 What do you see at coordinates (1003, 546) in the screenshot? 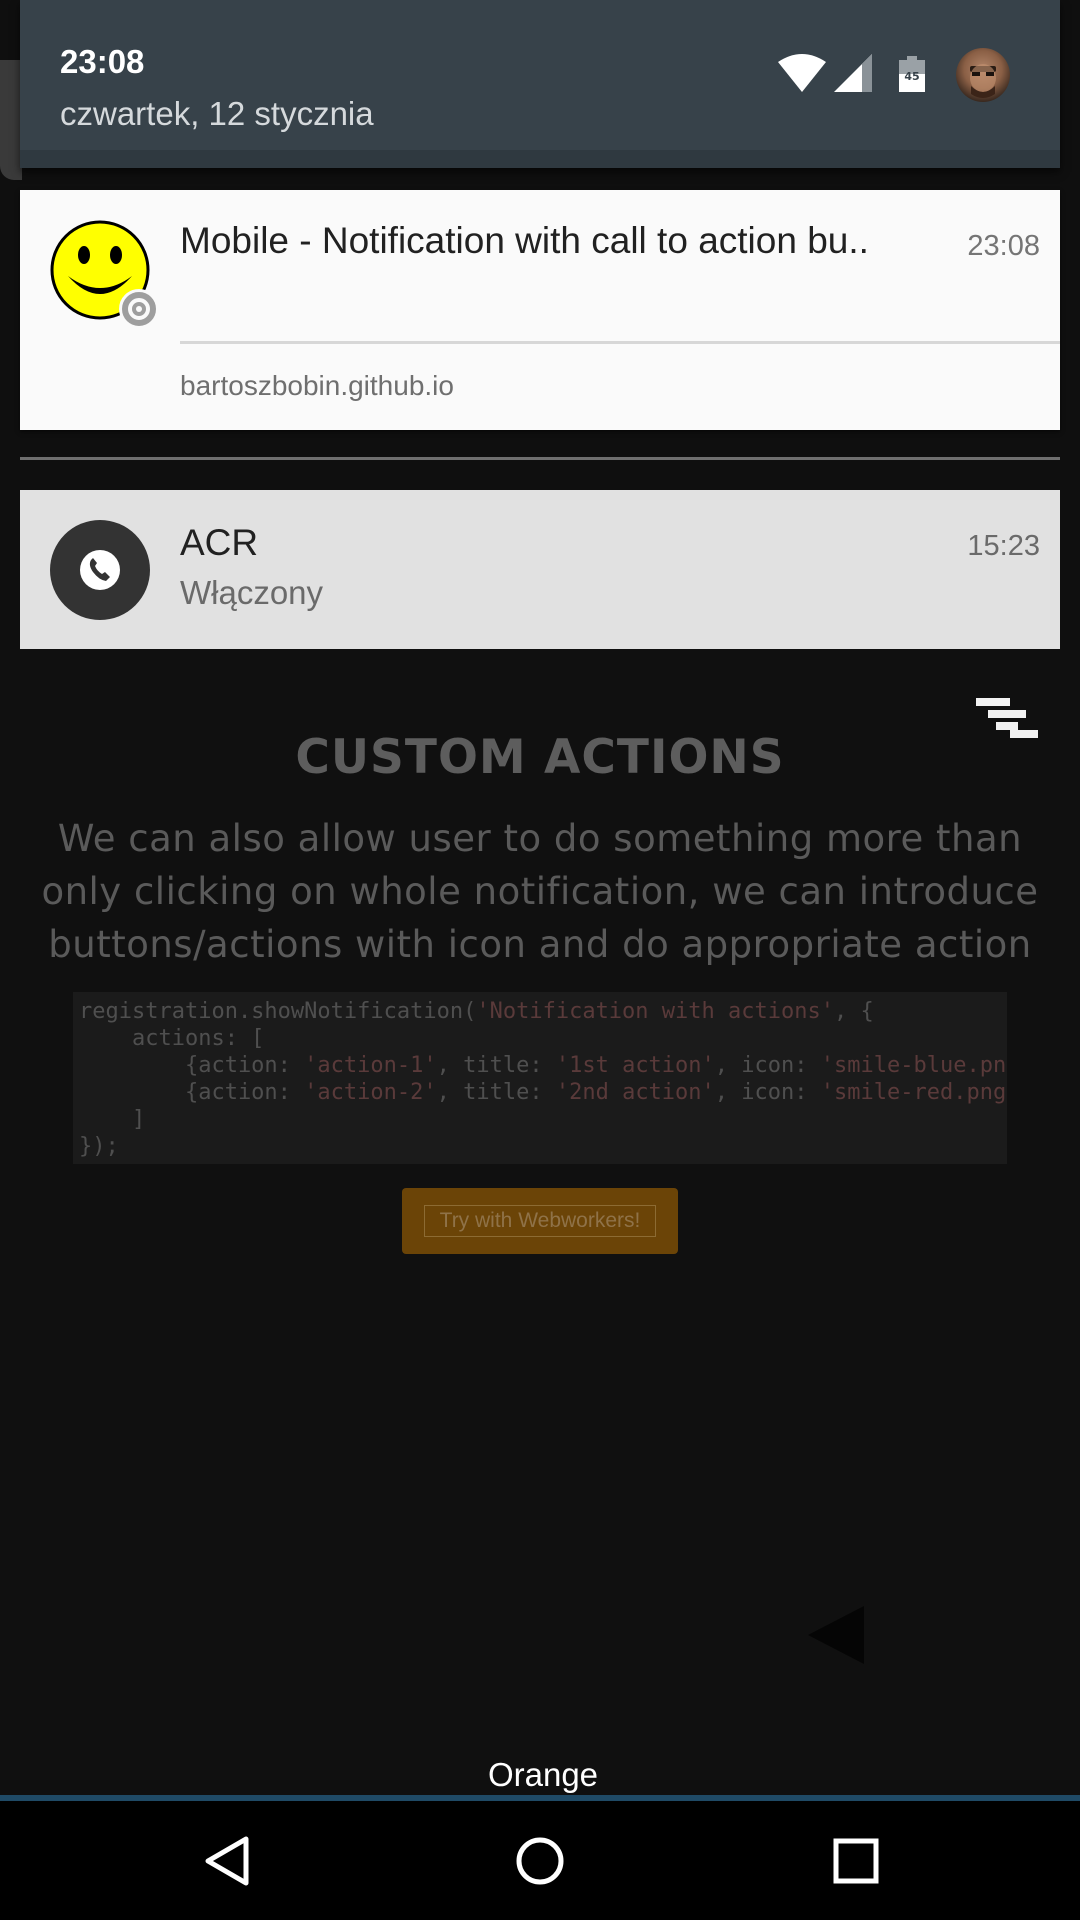
I see `notification-time: 15:23` at bounding box center [1003, 546].